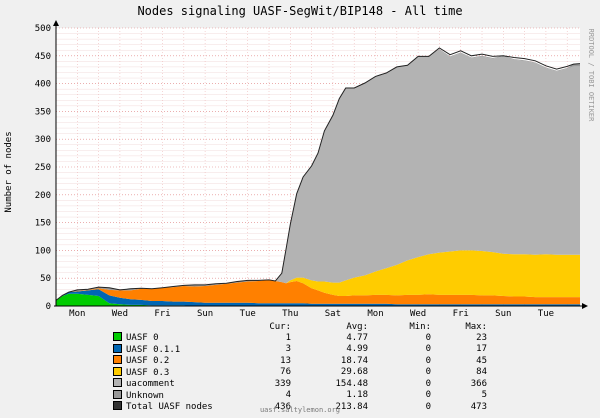  Describe the element at coordinates (280, 327) in the screenshot. I see `legend-header-cur: Cur:` at that location.